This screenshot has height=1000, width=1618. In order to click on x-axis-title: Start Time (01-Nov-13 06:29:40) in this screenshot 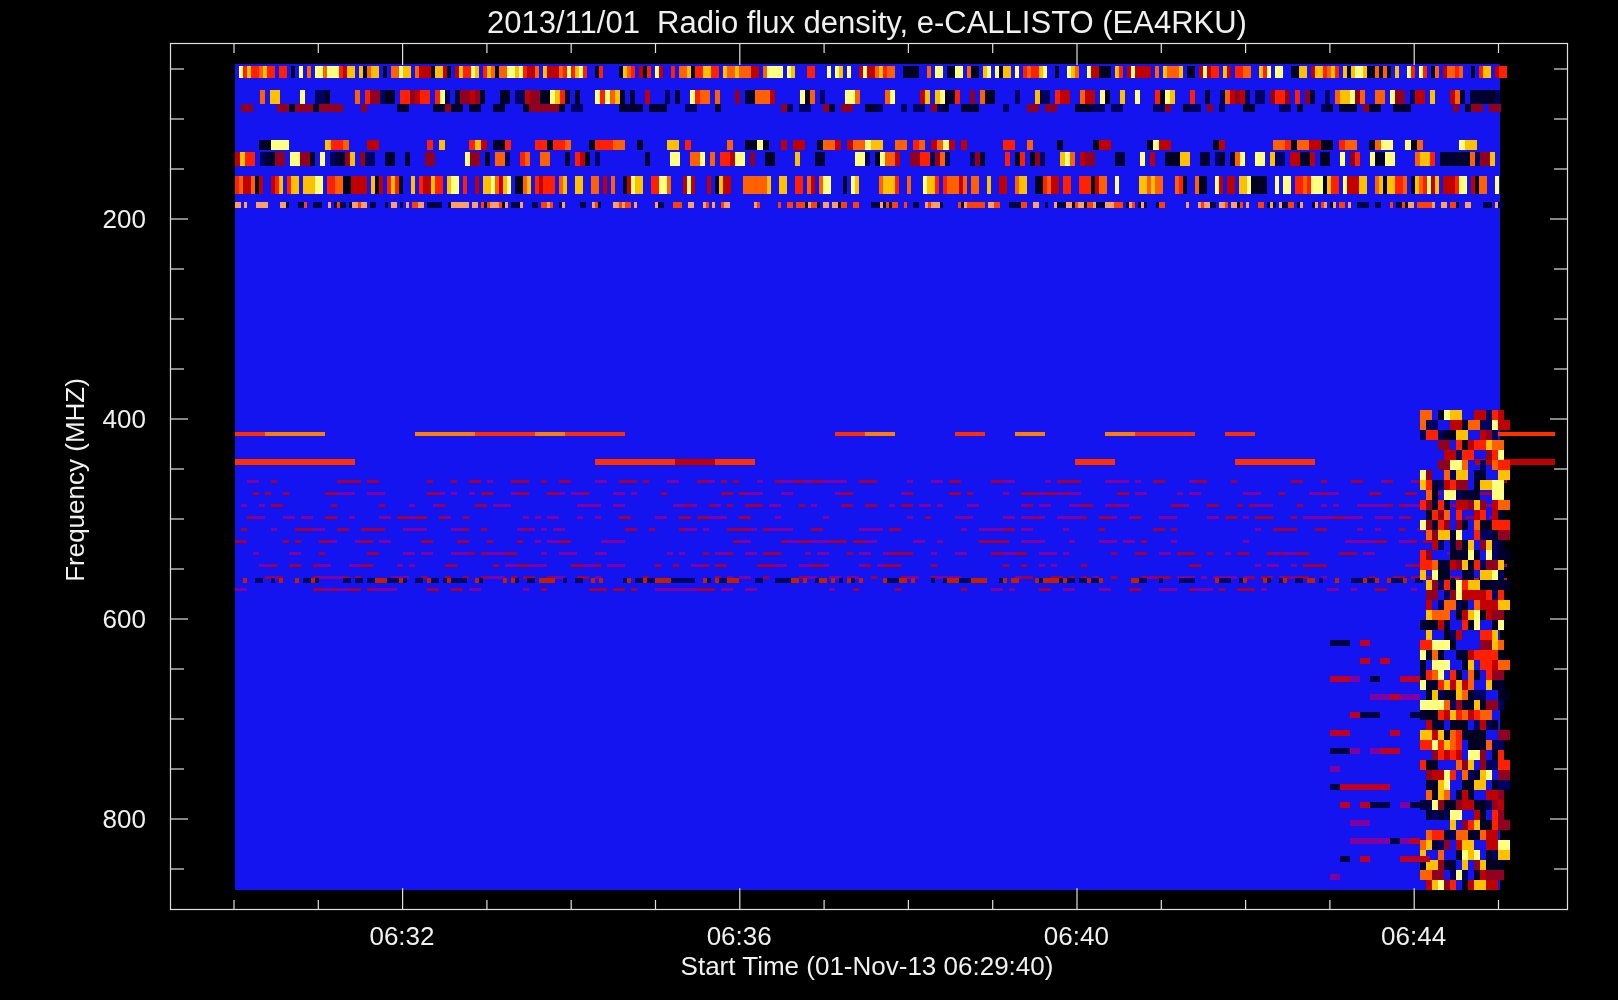, I will do `click(867, 966)`.